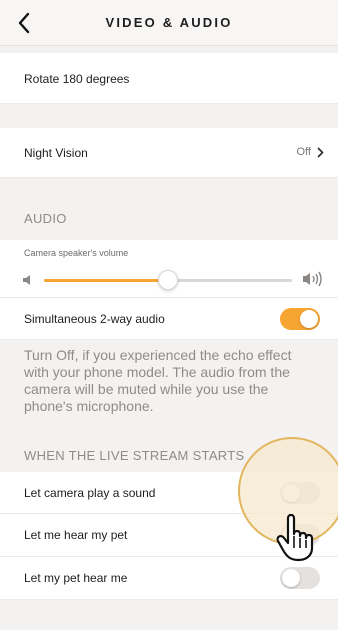 Image resolution: width=338 pixels, height=630 pixels. What do you see at coordinates (76, 253) in the screenshot?
I see `volume-label: Camera speaker's volume` at bounding box center [76, 253].